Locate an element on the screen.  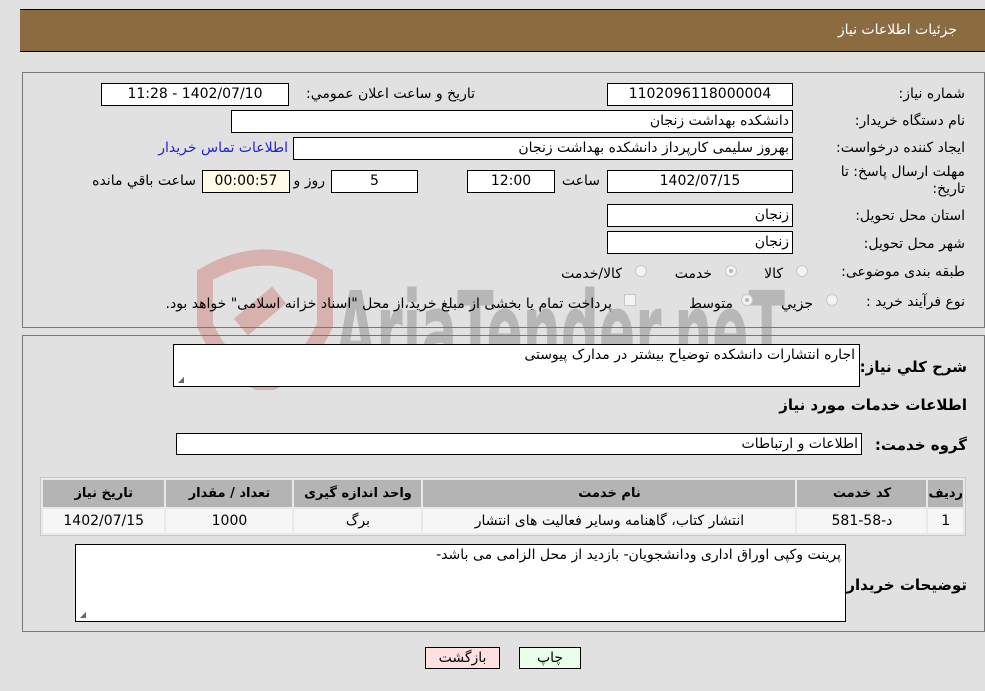
buyer-org-field: دانشکده بهداشت زنجان is located at coordinates (512, 121).